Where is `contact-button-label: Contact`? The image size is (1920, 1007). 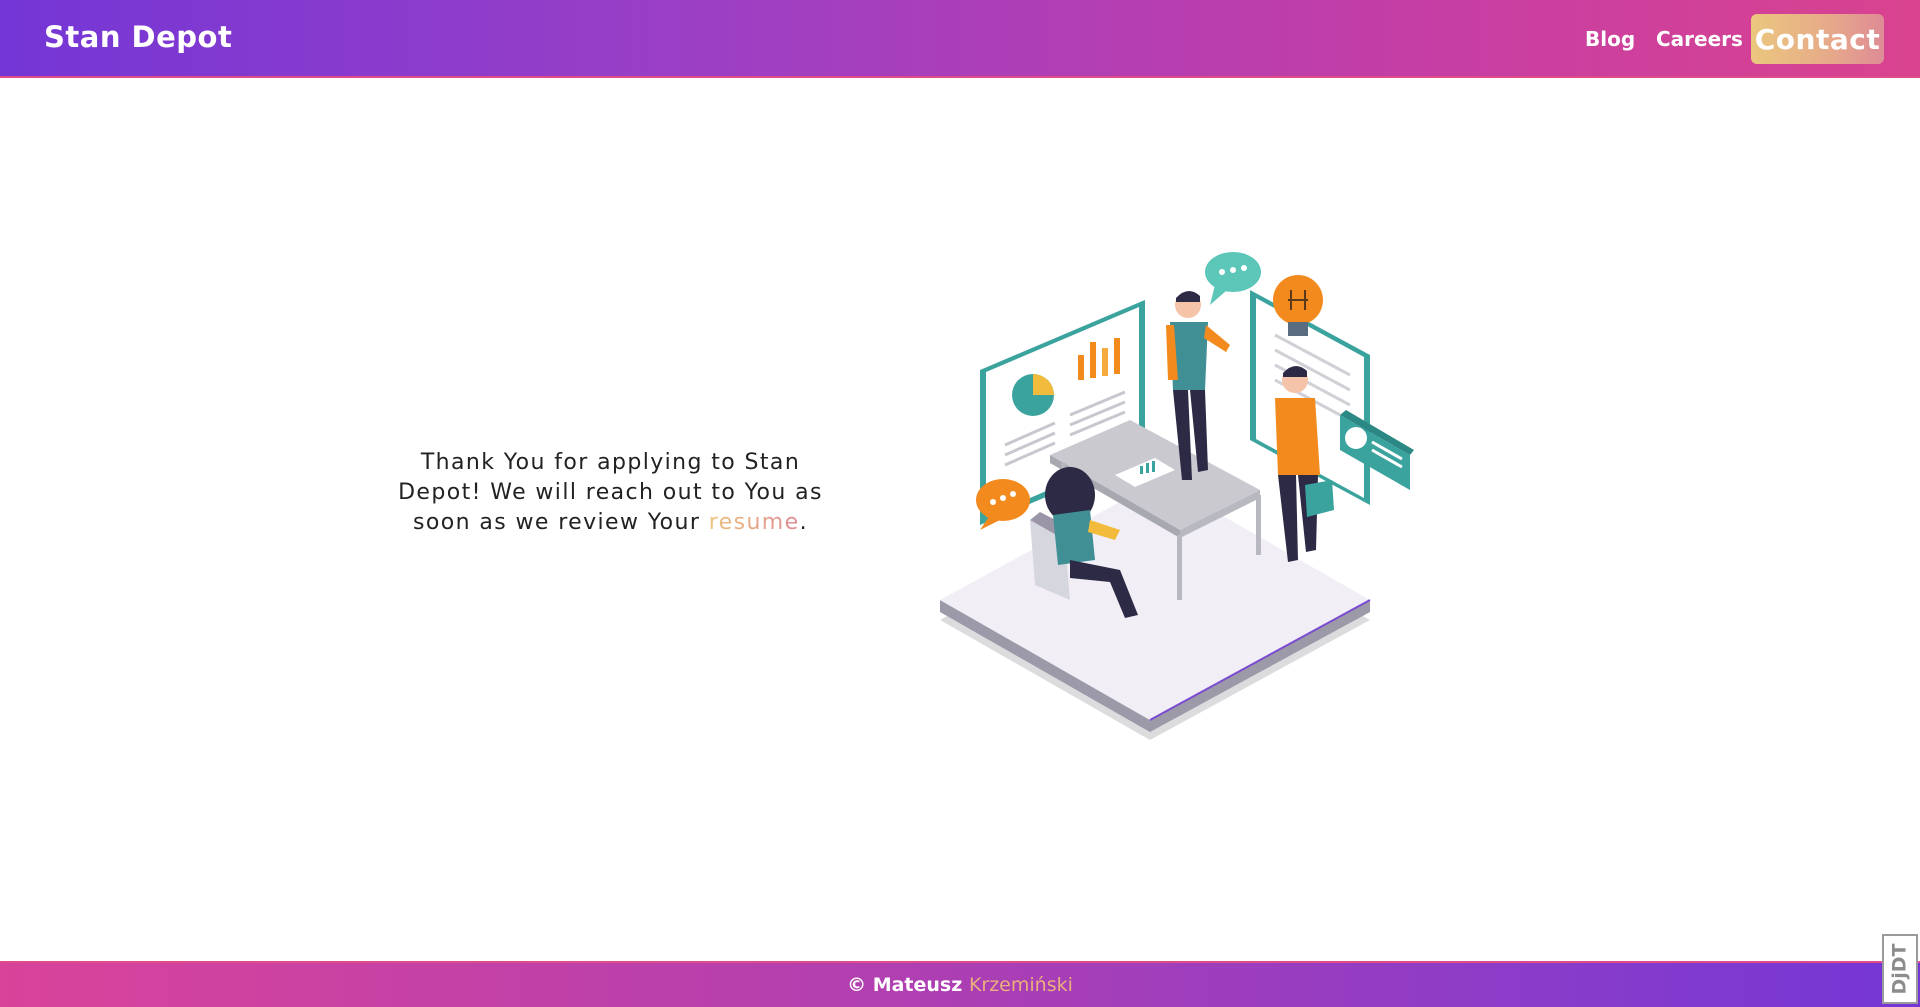
contact-button-label: Contact is located at coordinates (1817, 39).